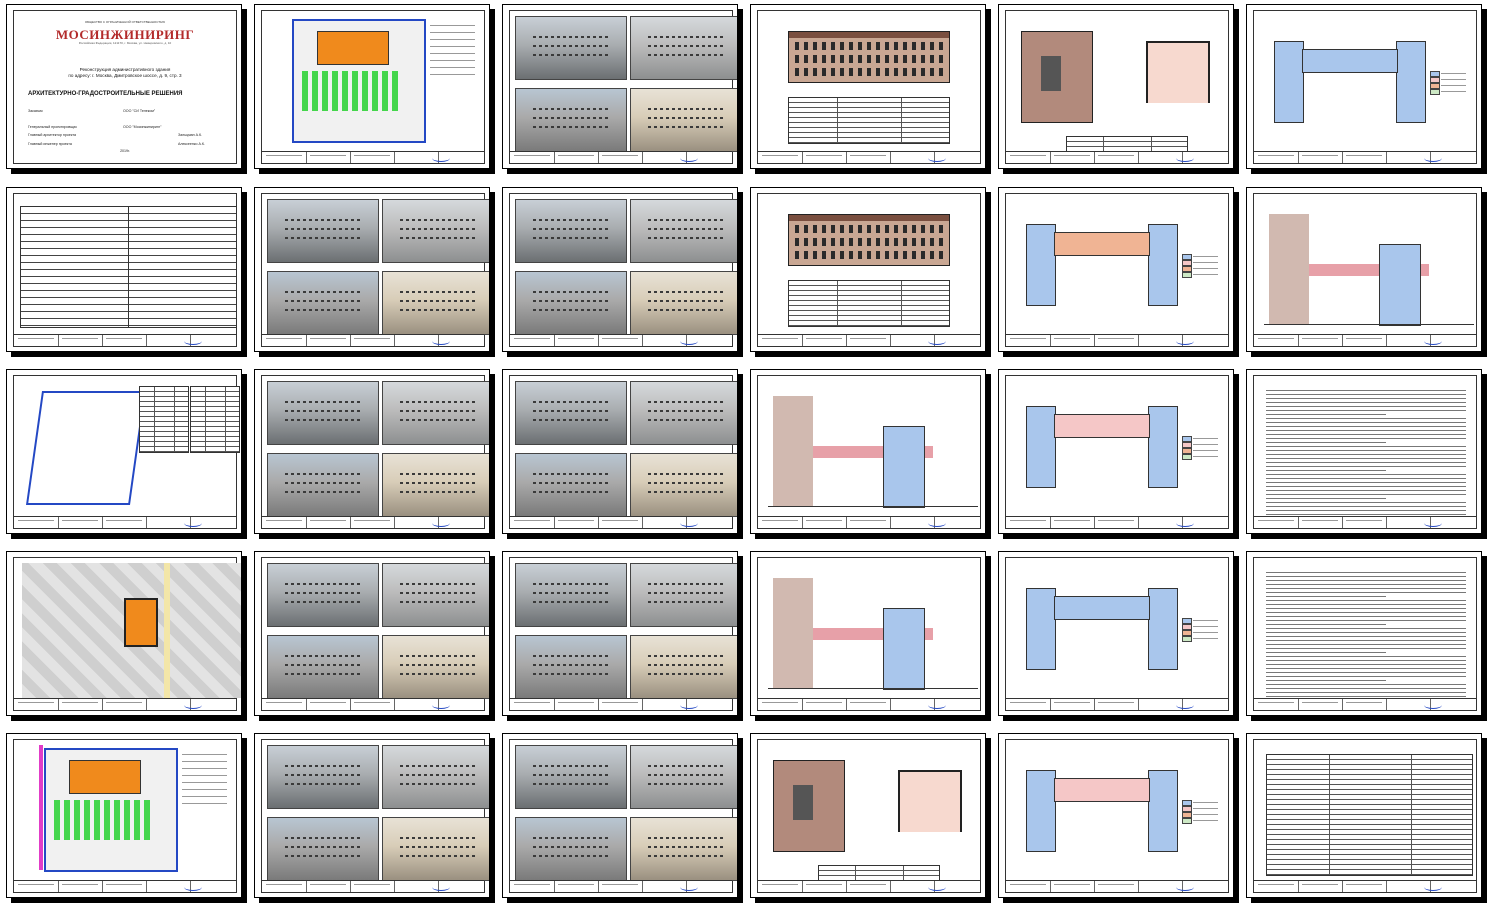 This screenshot has height=906, width=1500. What do you see at coordinates (124, 633) in the screenshot?
I see `situation-plan-sheet` at bounding box center [124, 633].